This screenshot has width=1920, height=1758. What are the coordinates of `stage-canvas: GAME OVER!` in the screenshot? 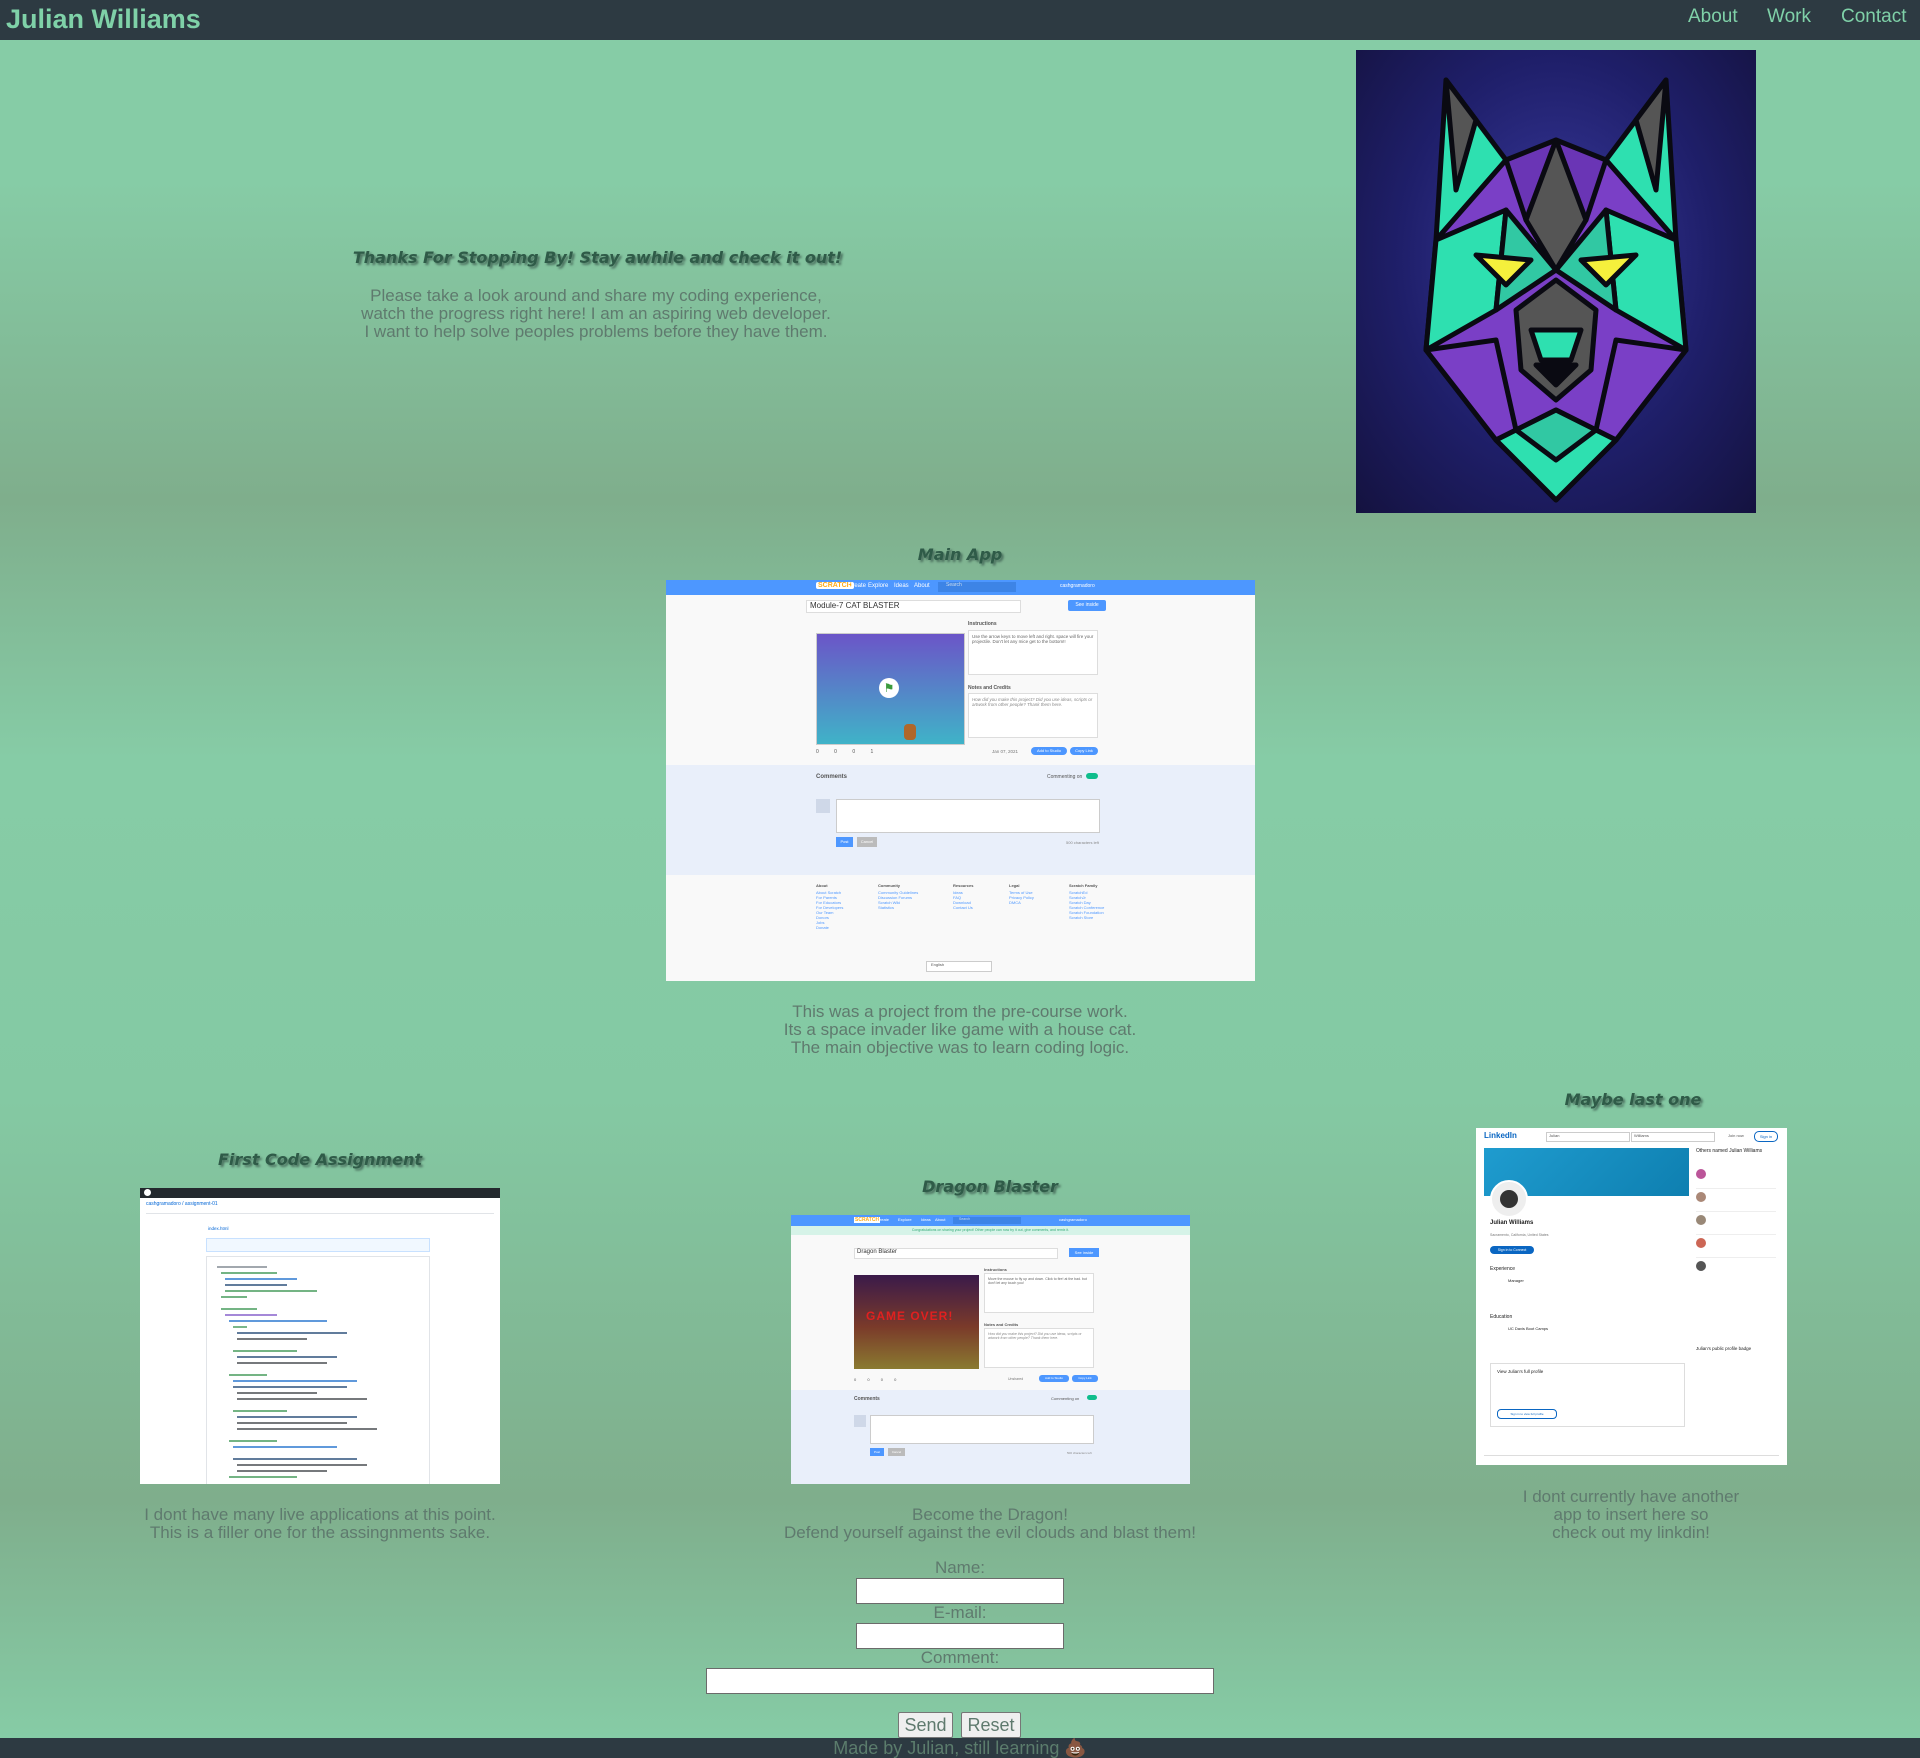 It's located at (916, 1322).